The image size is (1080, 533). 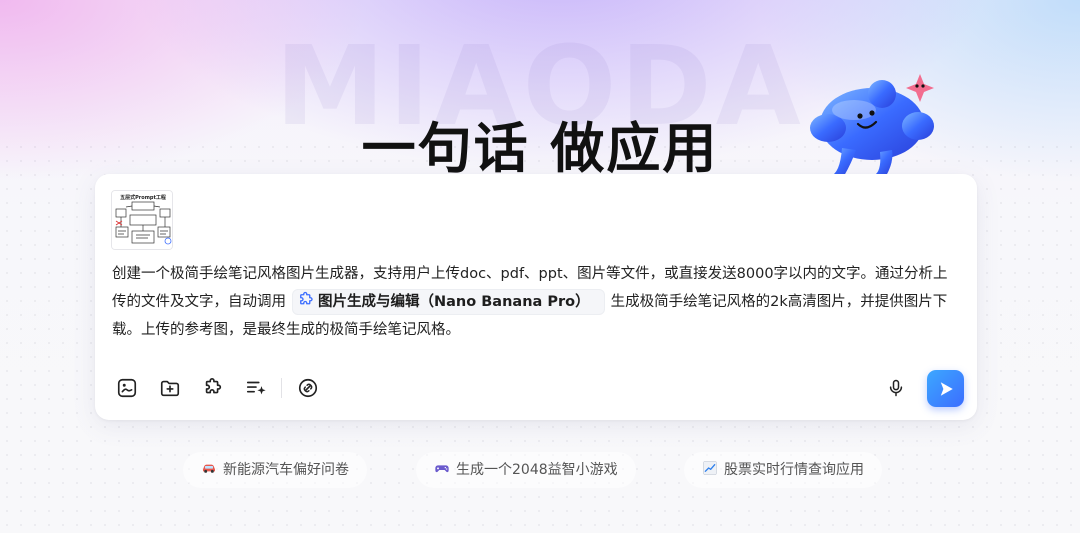 What do you see at coordinates (306, 298) in the screenshot?
I see `puzzle-icon` at bounding box center [306, 298].